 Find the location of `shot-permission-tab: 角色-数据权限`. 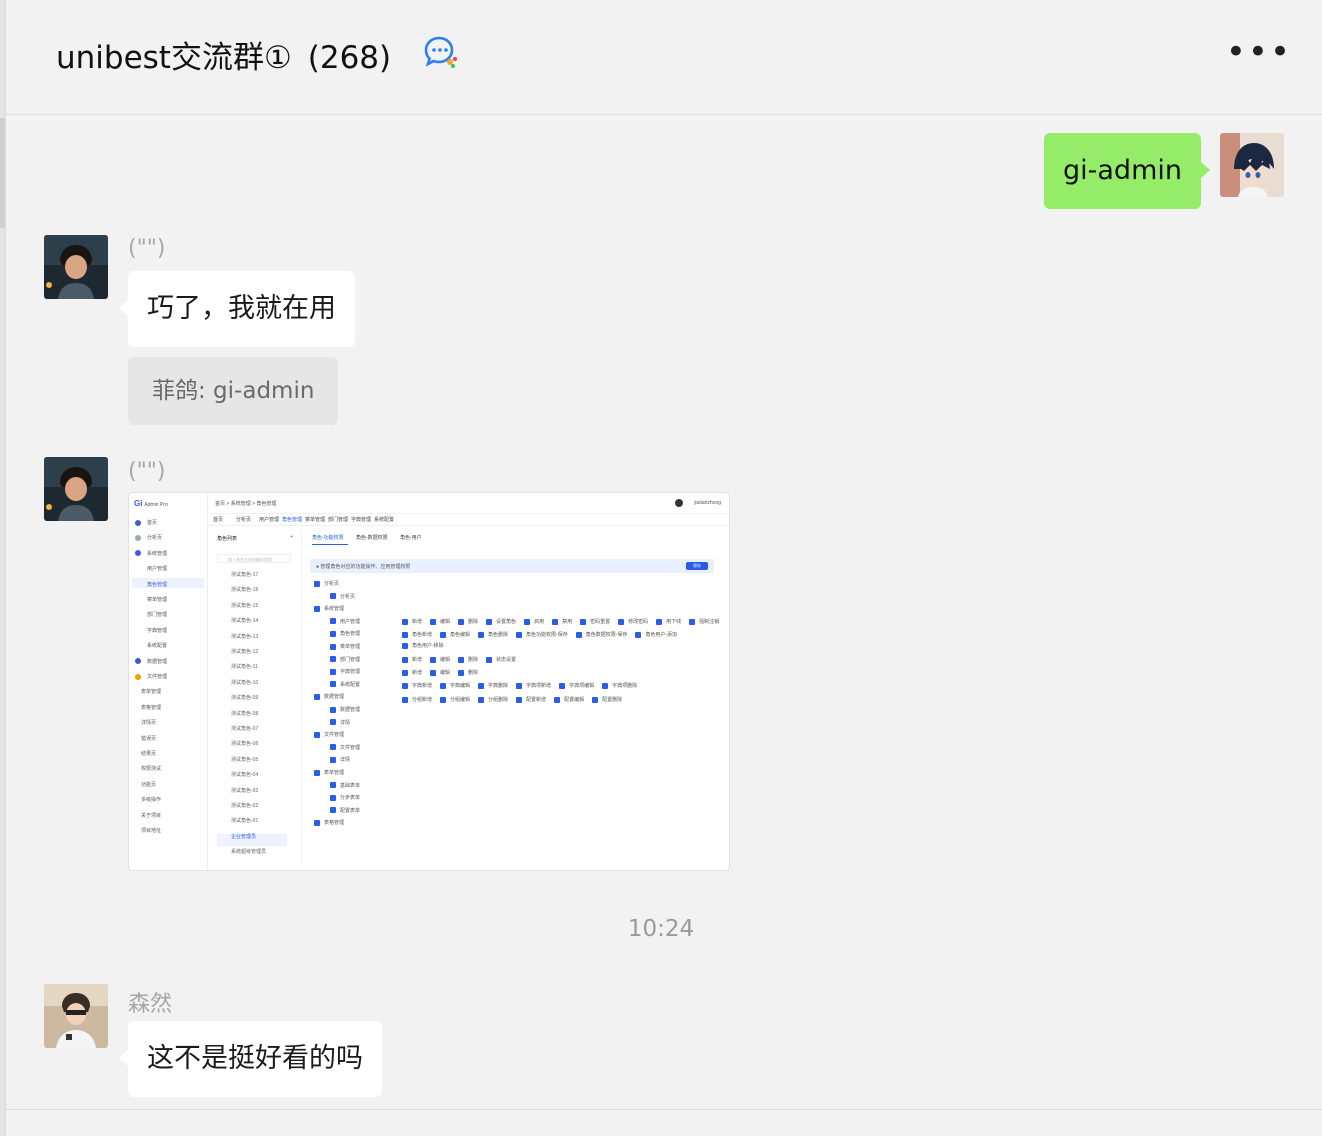

shot-permission-tab: 角色-数据权限 is located at coordinates (372, 538).